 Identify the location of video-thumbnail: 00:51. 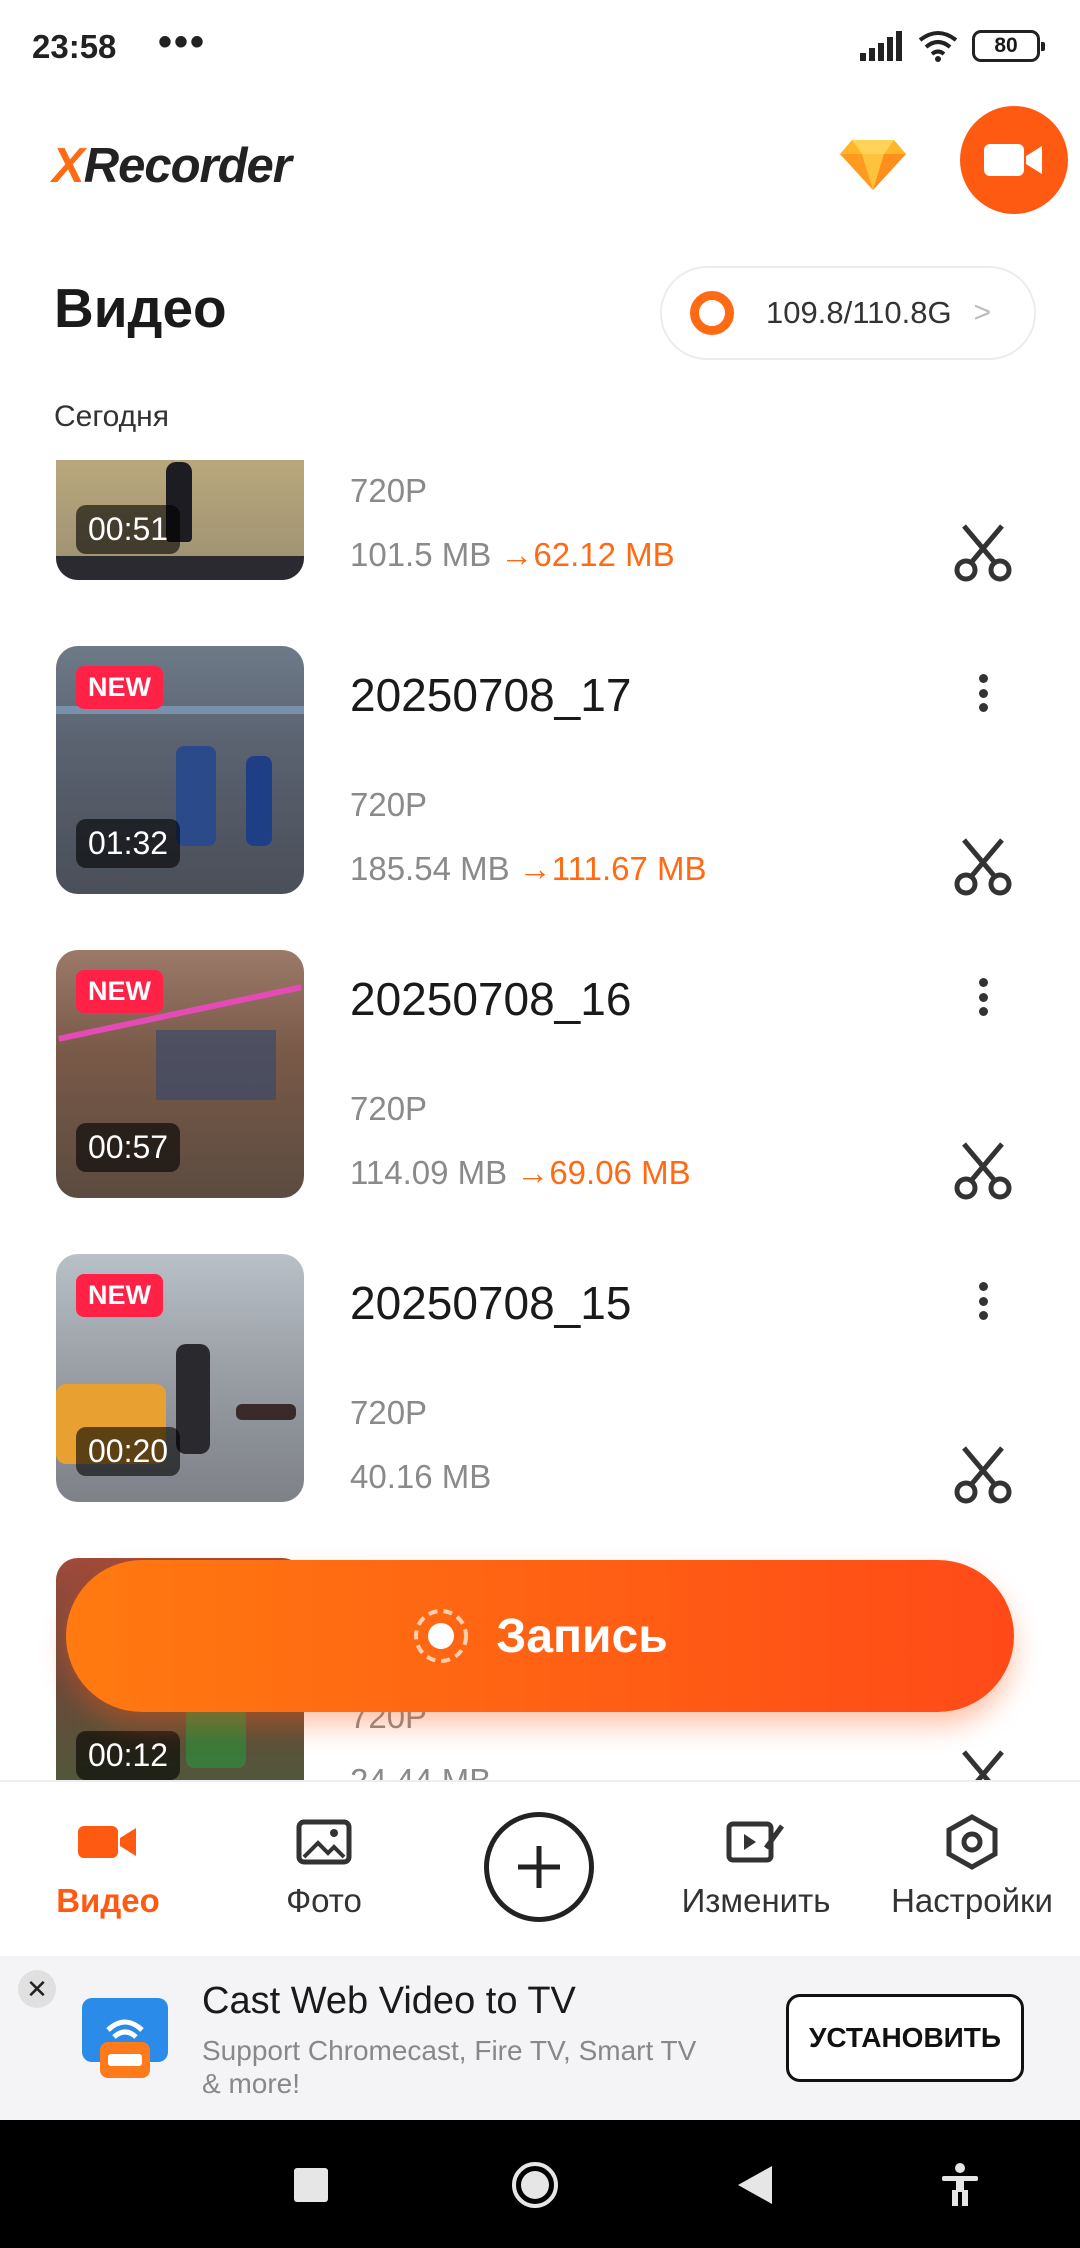
(180, 520).